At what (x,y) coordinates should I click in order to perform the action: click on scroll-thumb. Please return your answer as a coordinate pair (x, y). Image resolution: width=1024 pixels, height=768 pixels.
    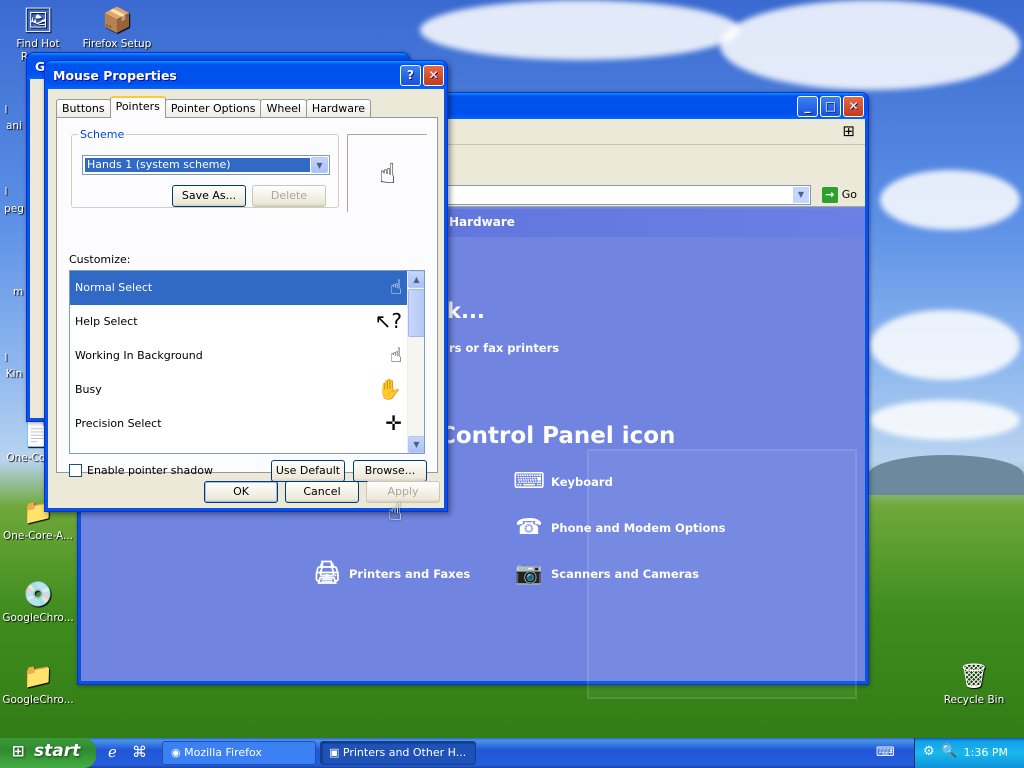
    Looking at the image, I should click on (416, 313).